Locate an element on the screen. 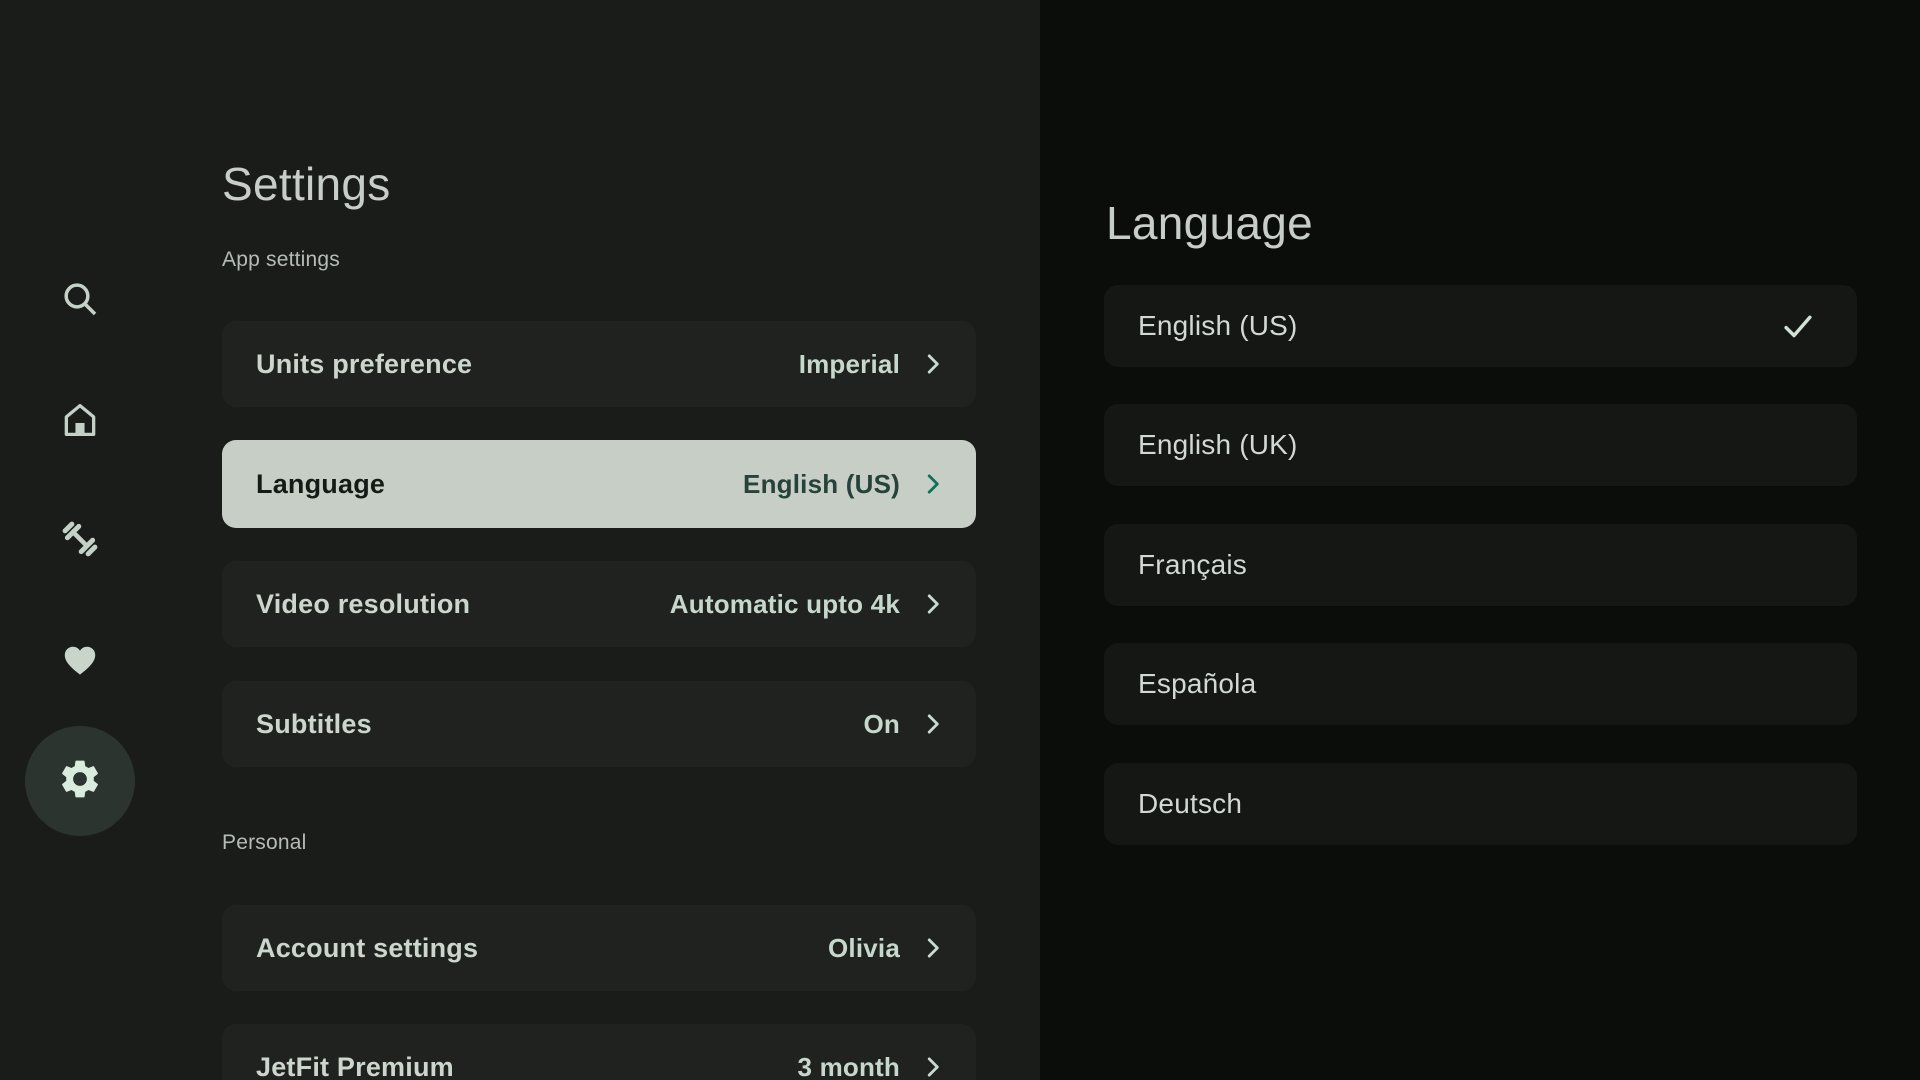 The width and height of the screenshot is (1920, 1080). language-option-francais: Français is located at coordinates (1480, 565).